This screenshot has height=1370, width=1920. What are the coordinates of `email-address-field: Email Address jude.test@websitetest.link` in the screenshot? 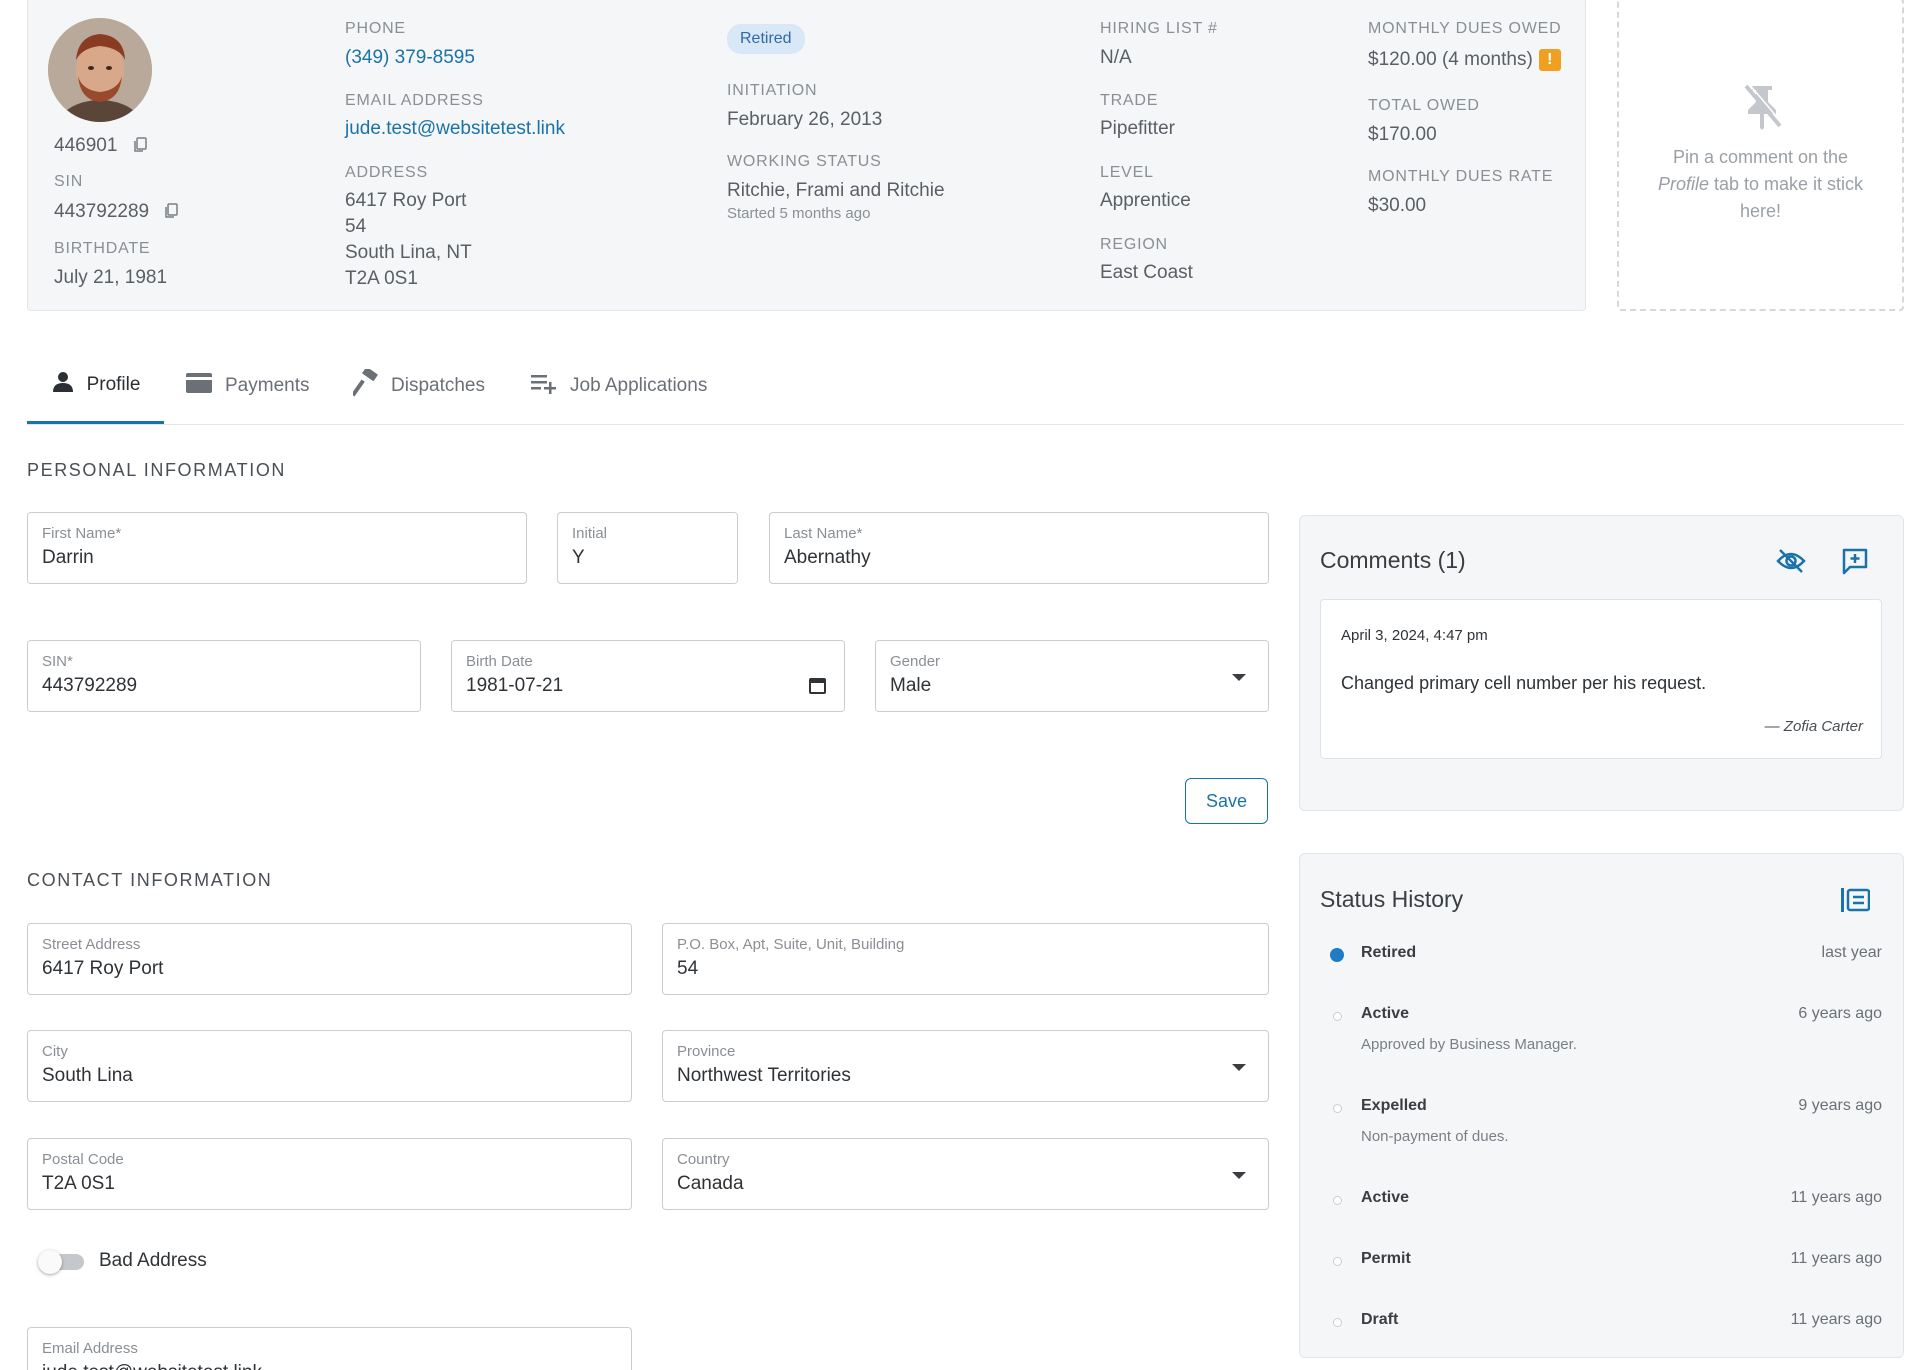 It's located at (329, 1348).